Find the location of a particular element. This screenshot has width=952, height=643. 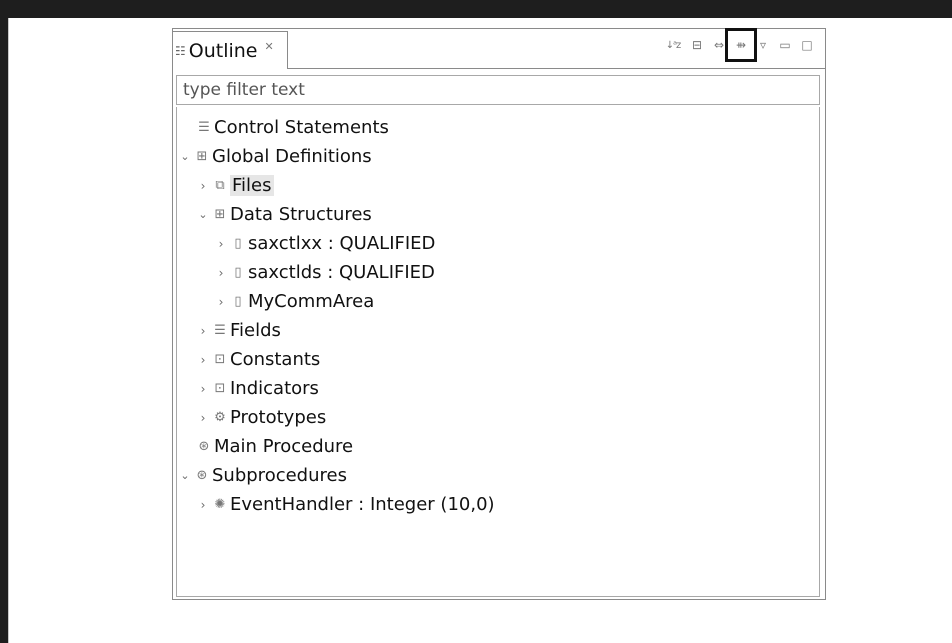

tree-item-control-statements: ☰ Control Statements is located at coordinates (293, 127).